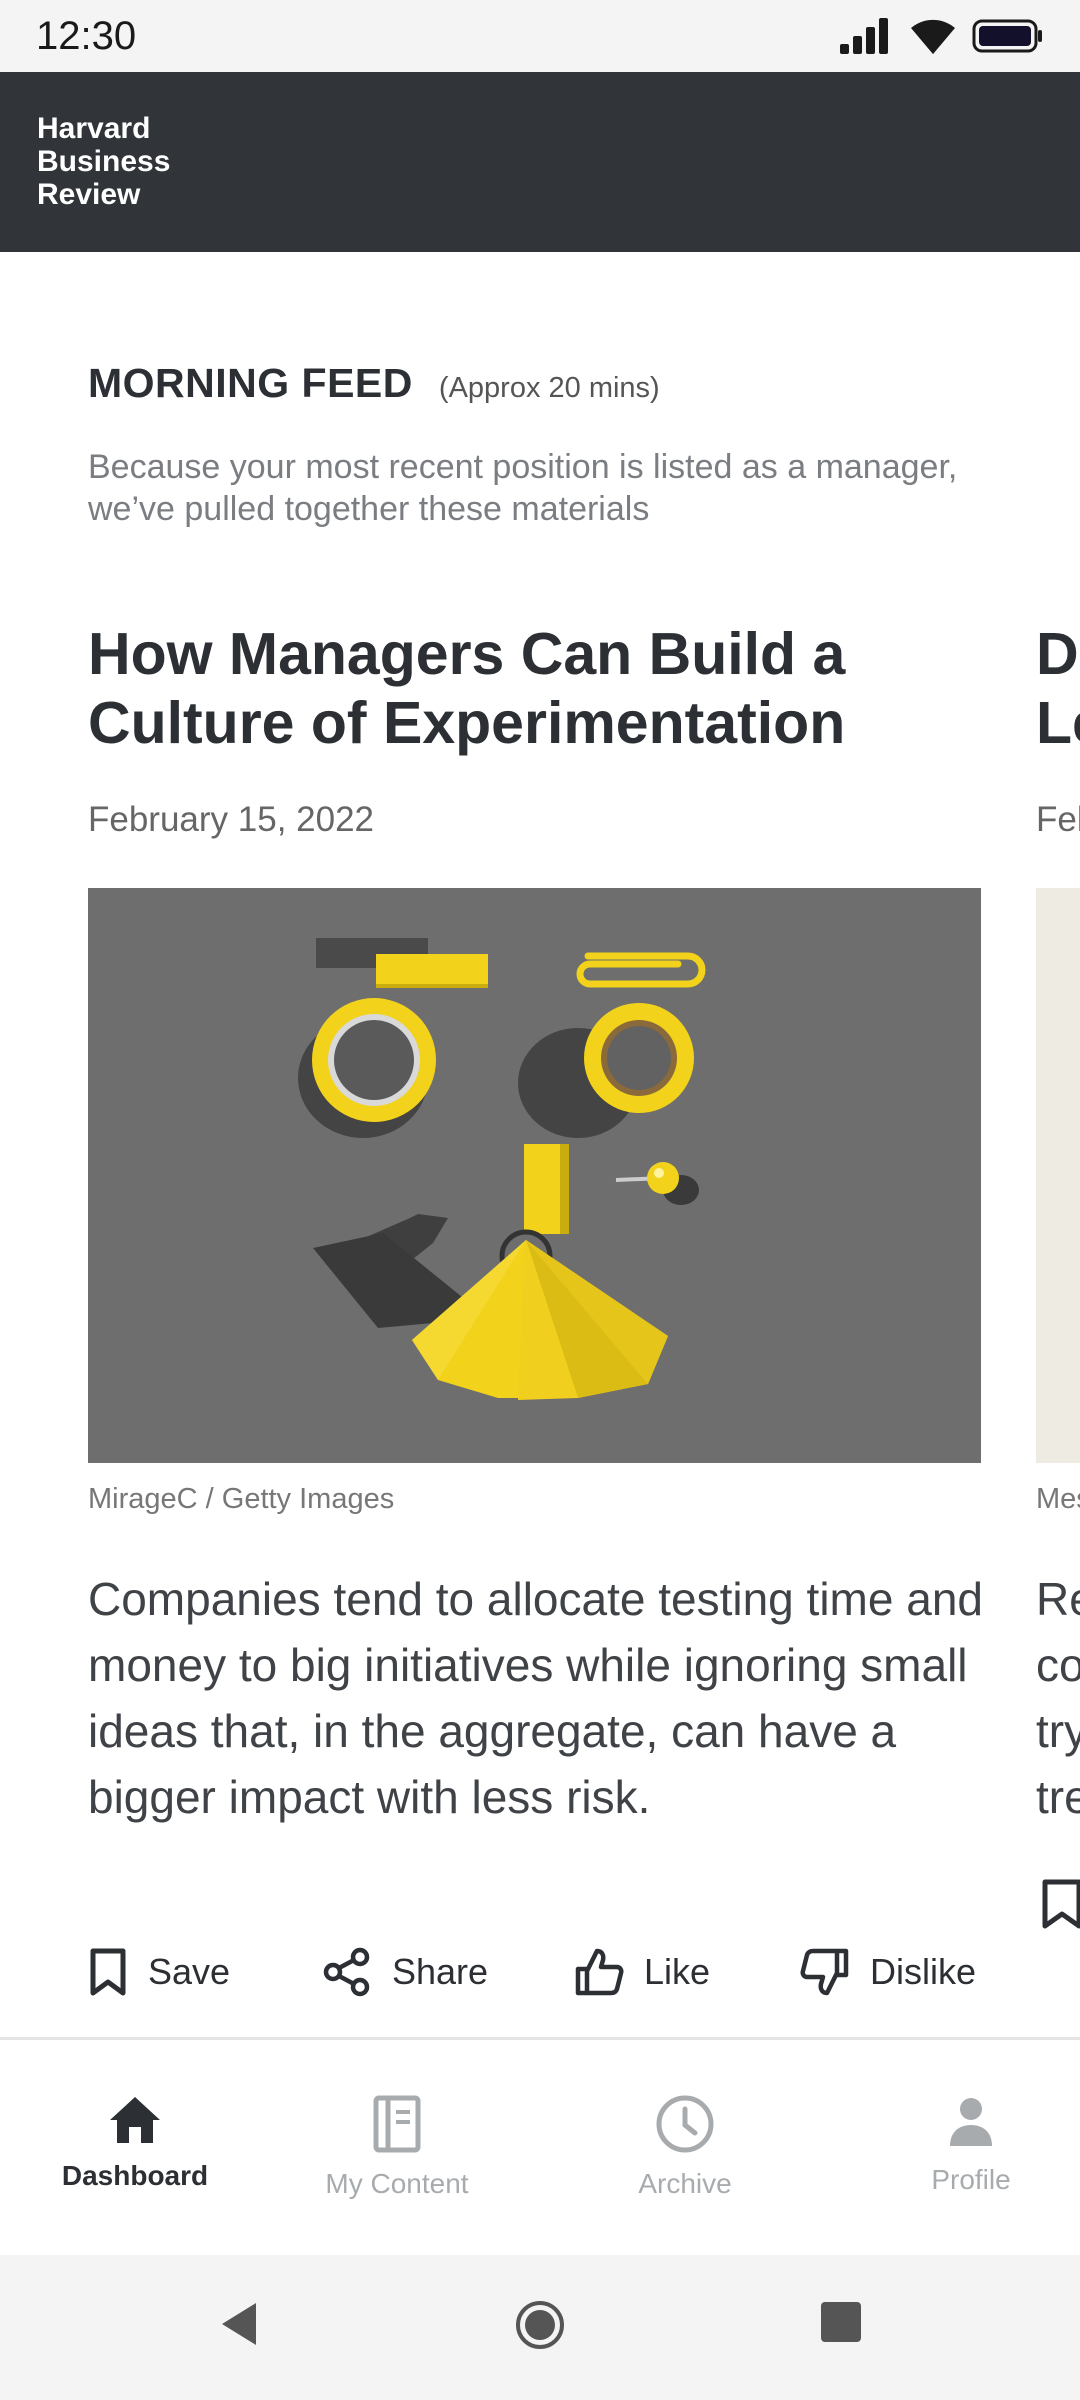 The width and height of the screenshot is (1080, 2400). Describe the element at coordinates (599, 1972) in the screenshot. I see `thumbs-up-icon` at that location.